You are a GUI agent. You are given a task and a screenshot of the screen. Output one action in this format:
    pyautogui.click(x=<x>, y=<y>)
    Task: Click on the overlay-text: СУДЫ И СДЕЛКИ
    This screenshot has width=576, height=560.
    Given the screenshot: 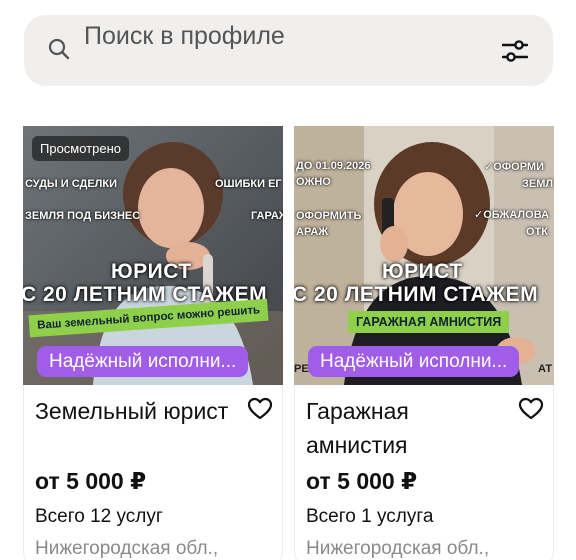 What is the action you would take?
    pyautogui.click(x=71, y=184)
    